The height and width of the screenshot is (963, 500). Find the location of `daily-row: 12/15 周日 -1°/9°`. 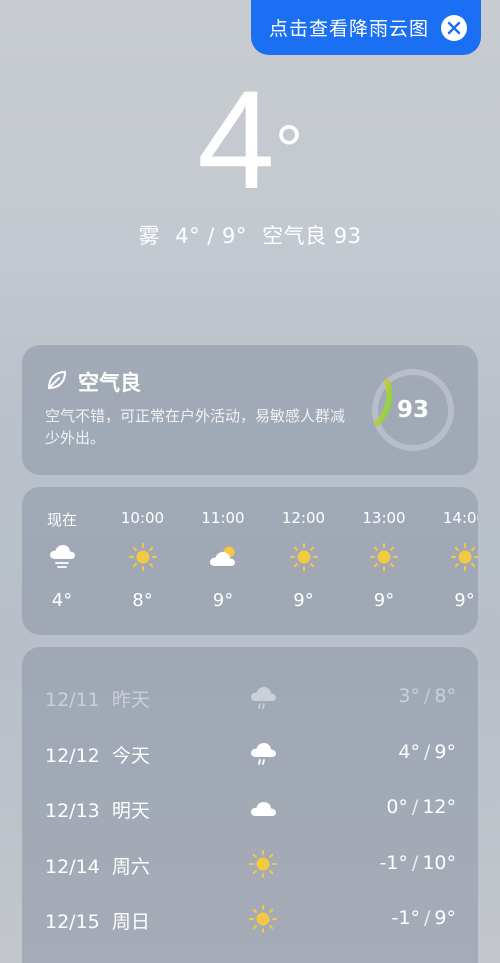

daily-row: 12/15 周日 -1°/9° is located at coordinates (250, 919).